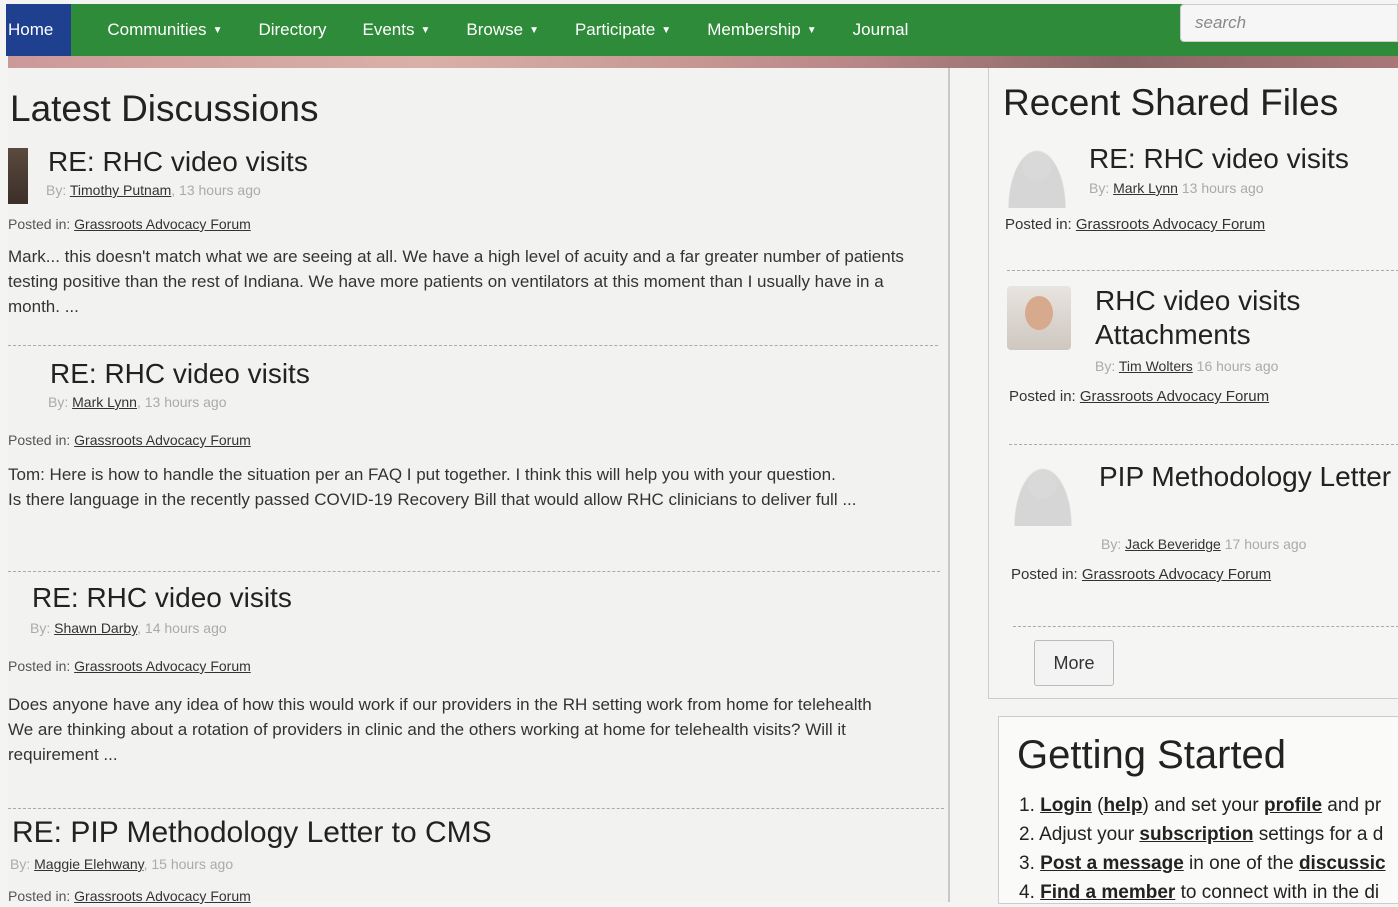  What do you see at coordinates (95, 628) in the screenshot?
I see `author-link: Shawn Darby` at bounding box center [95, 628].